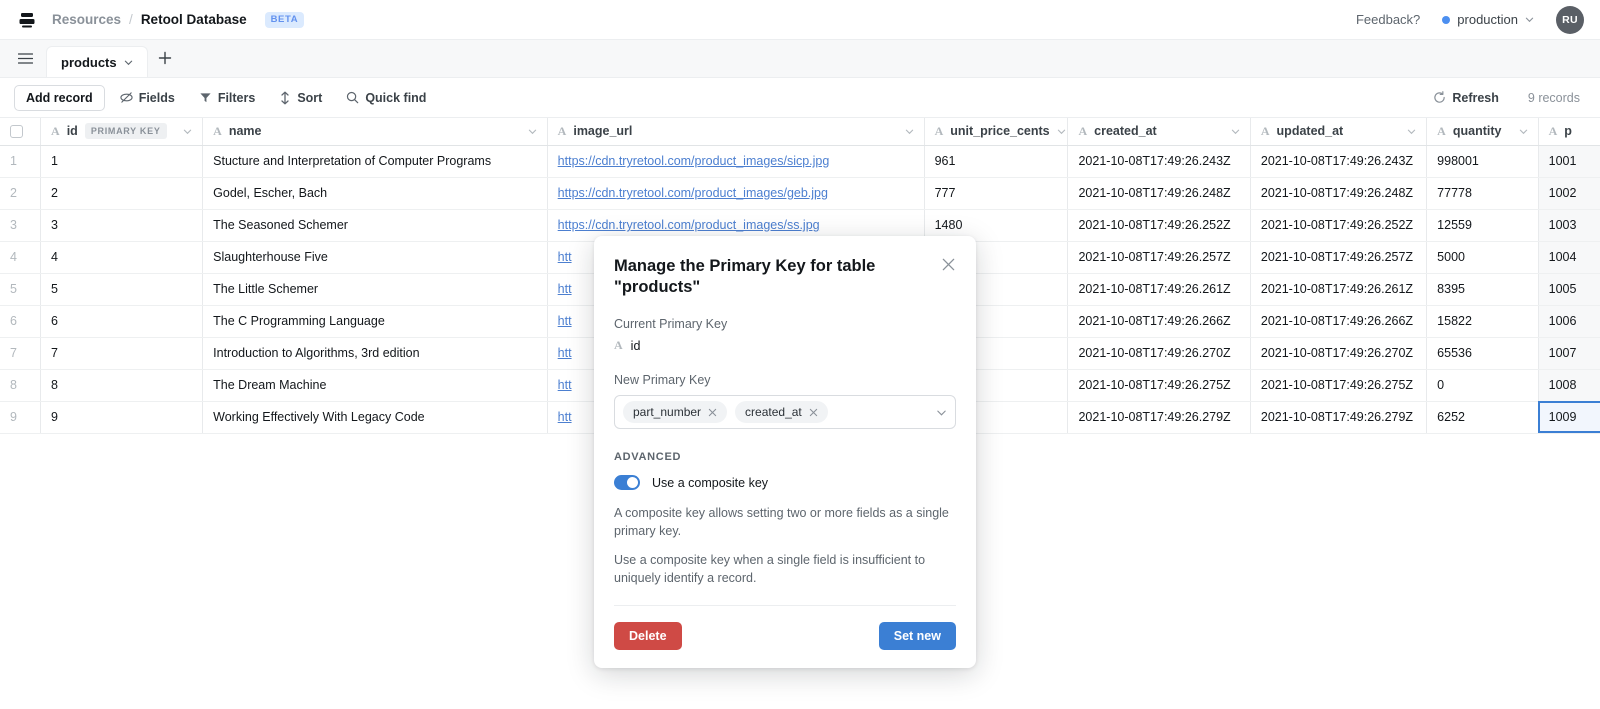  I want to click on cell-created-at: 2021-10-08T17:49:26.261Z, so click(1159, 289).